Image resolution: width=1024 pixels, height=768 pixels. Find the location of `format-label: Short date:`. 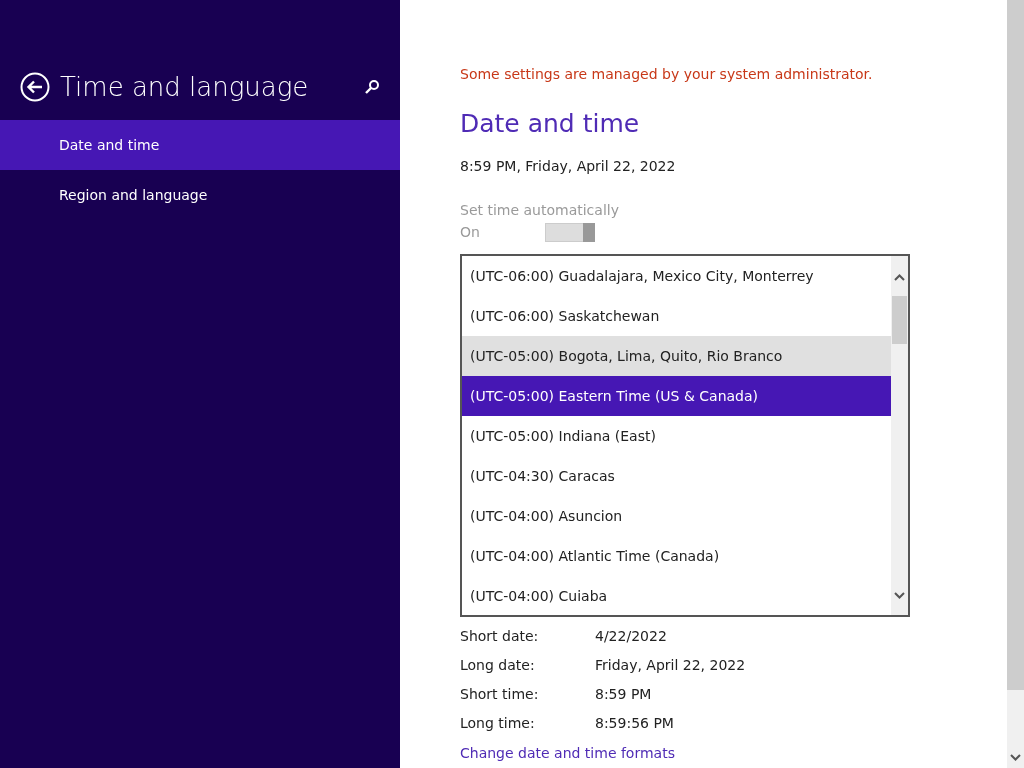

format-label: Short date: is located at coordinates (500, 636).